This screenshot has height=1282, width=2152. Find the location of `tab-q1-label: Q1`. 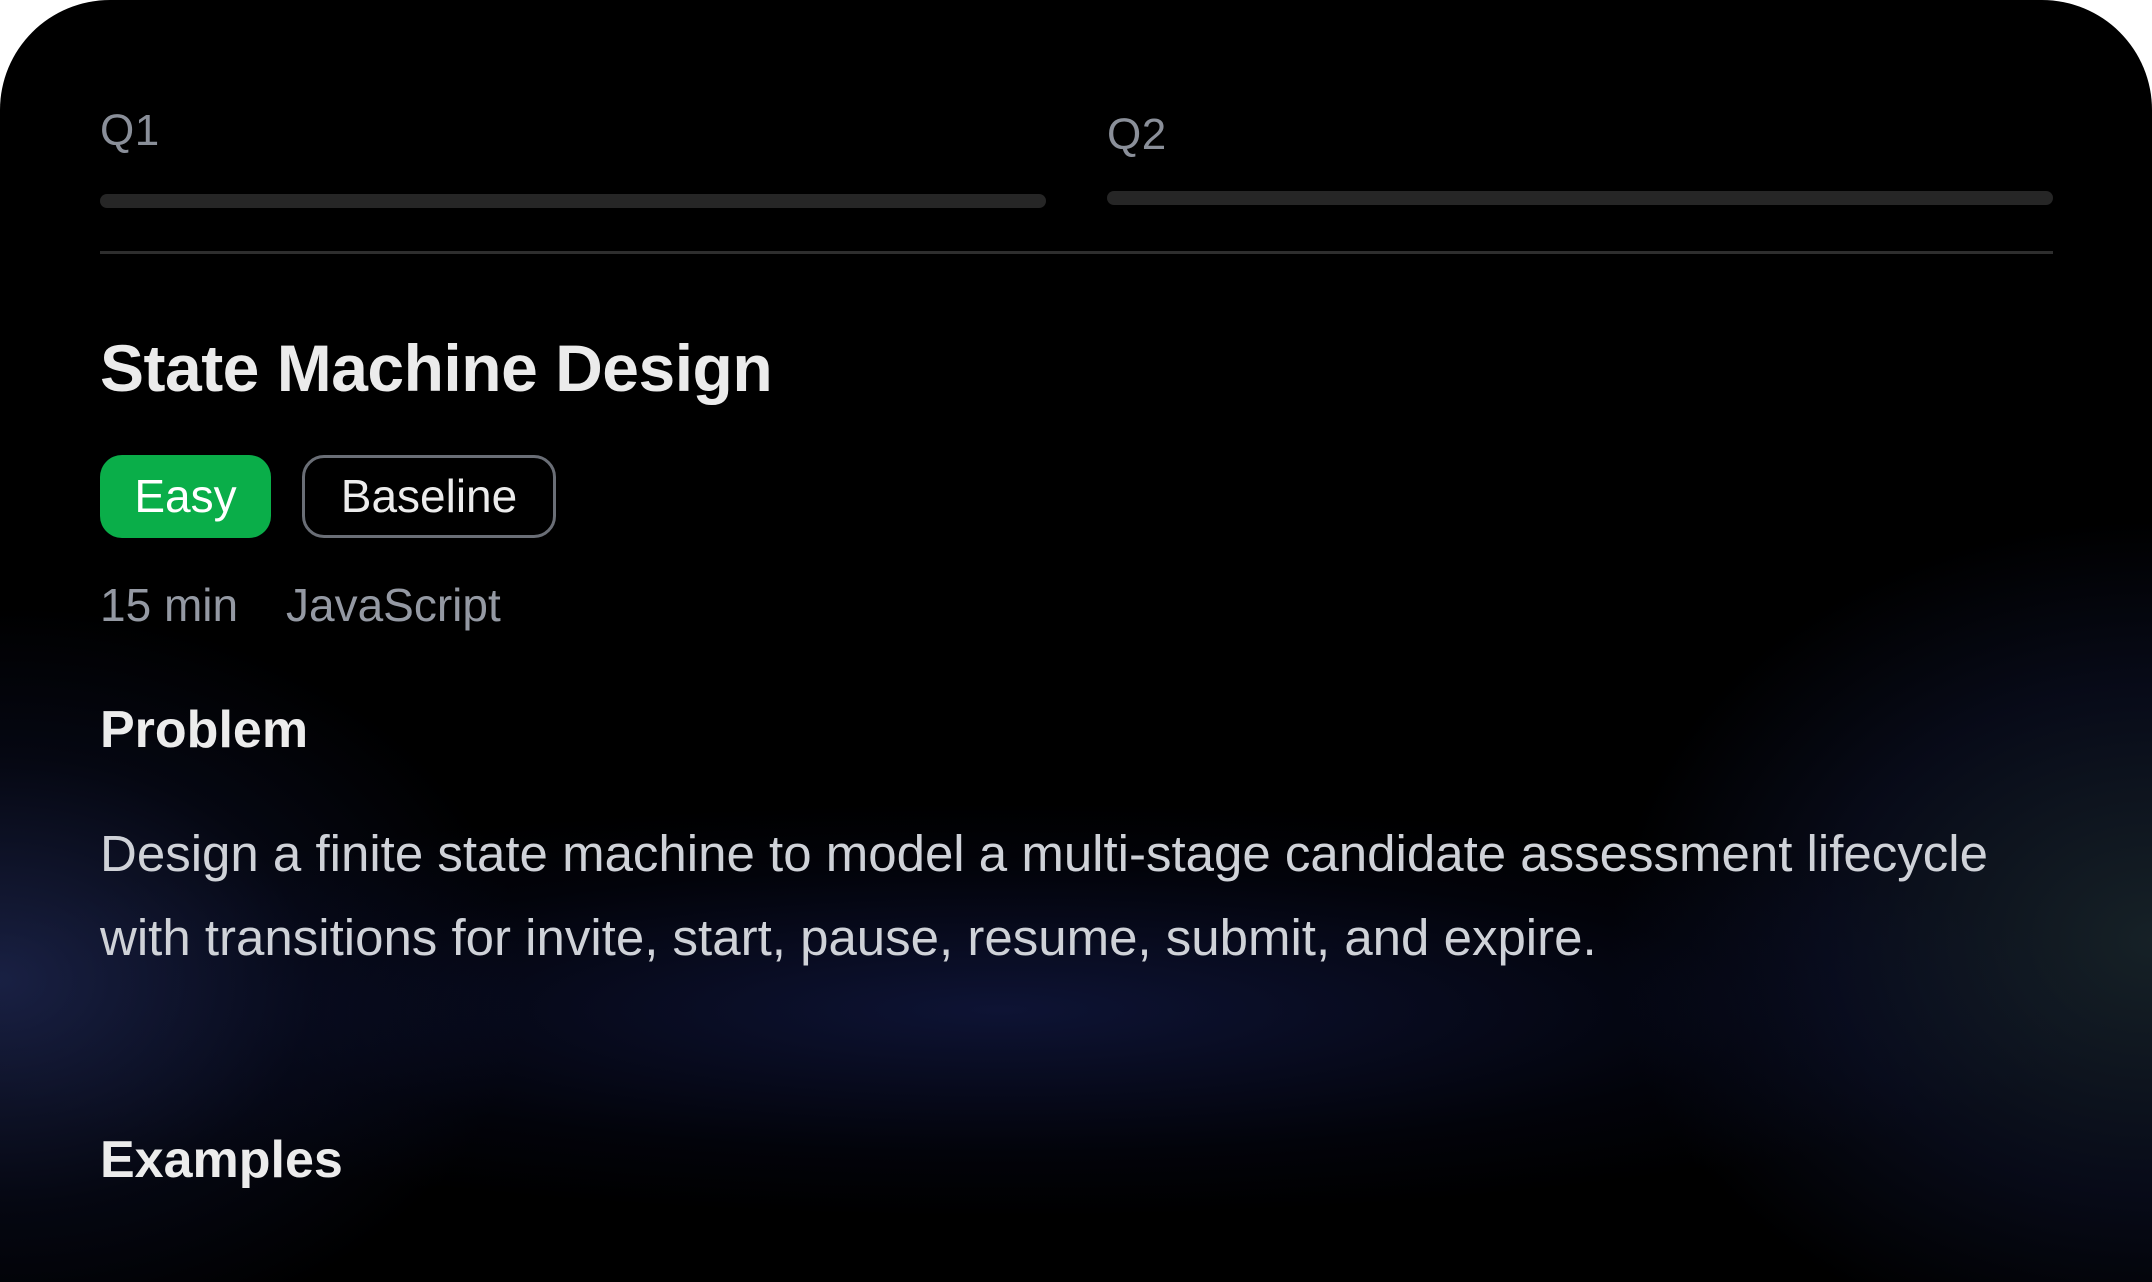

tab-q1-label: Q1 is located at coordinates (130, 130).